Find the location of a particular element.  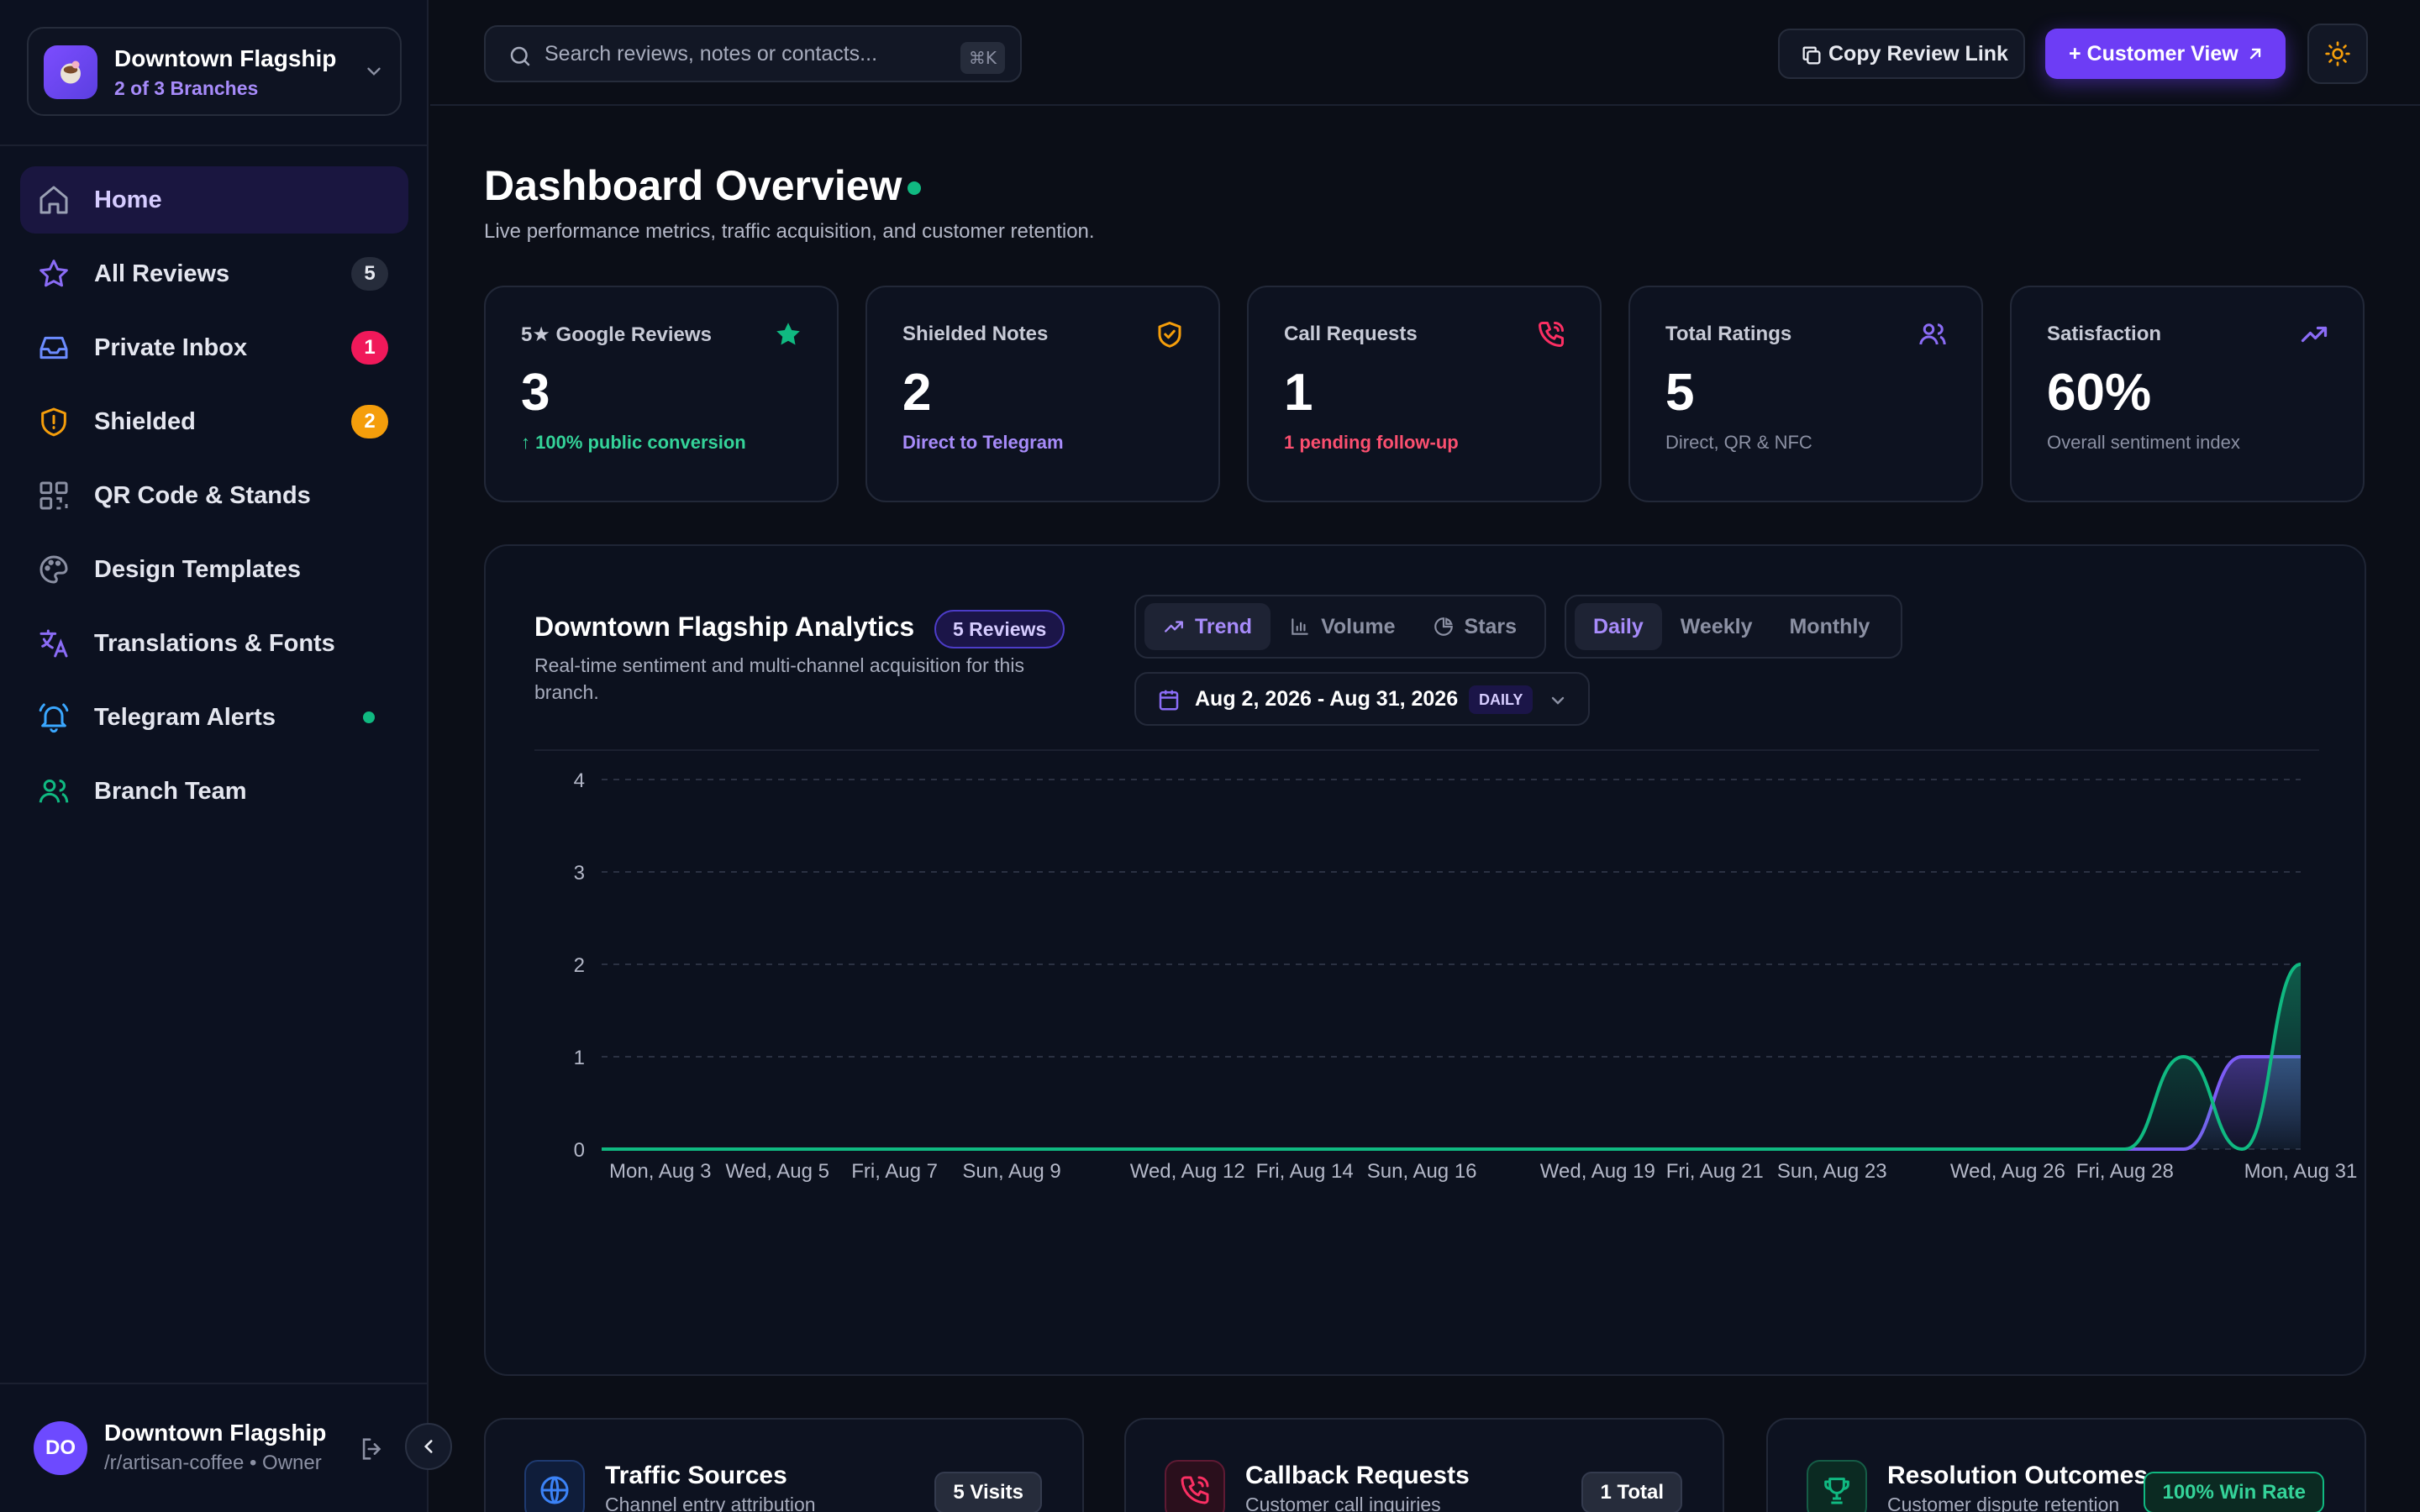

tab-daily: Daily is located at coordinates (1619, 626).